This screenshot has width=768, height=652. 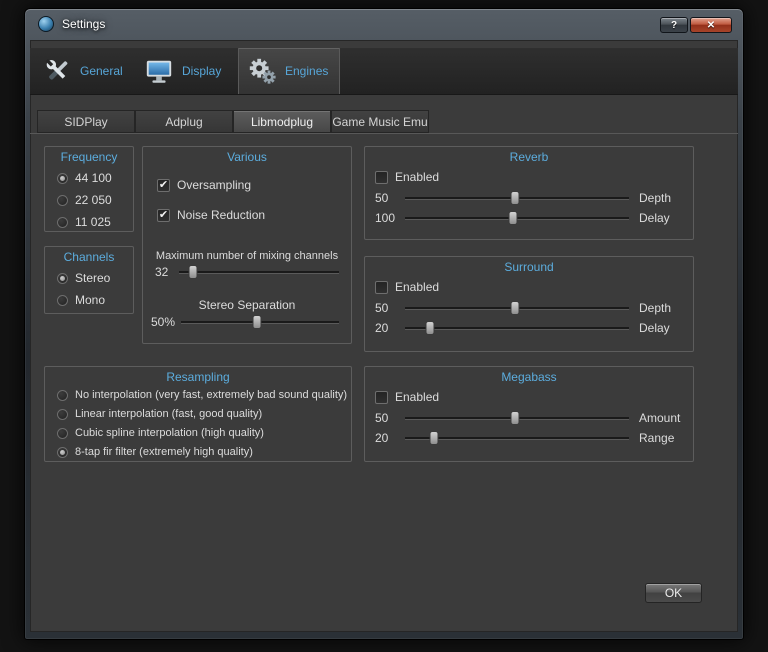 I want to click on help-button: ?, so click(x=674, y=25).